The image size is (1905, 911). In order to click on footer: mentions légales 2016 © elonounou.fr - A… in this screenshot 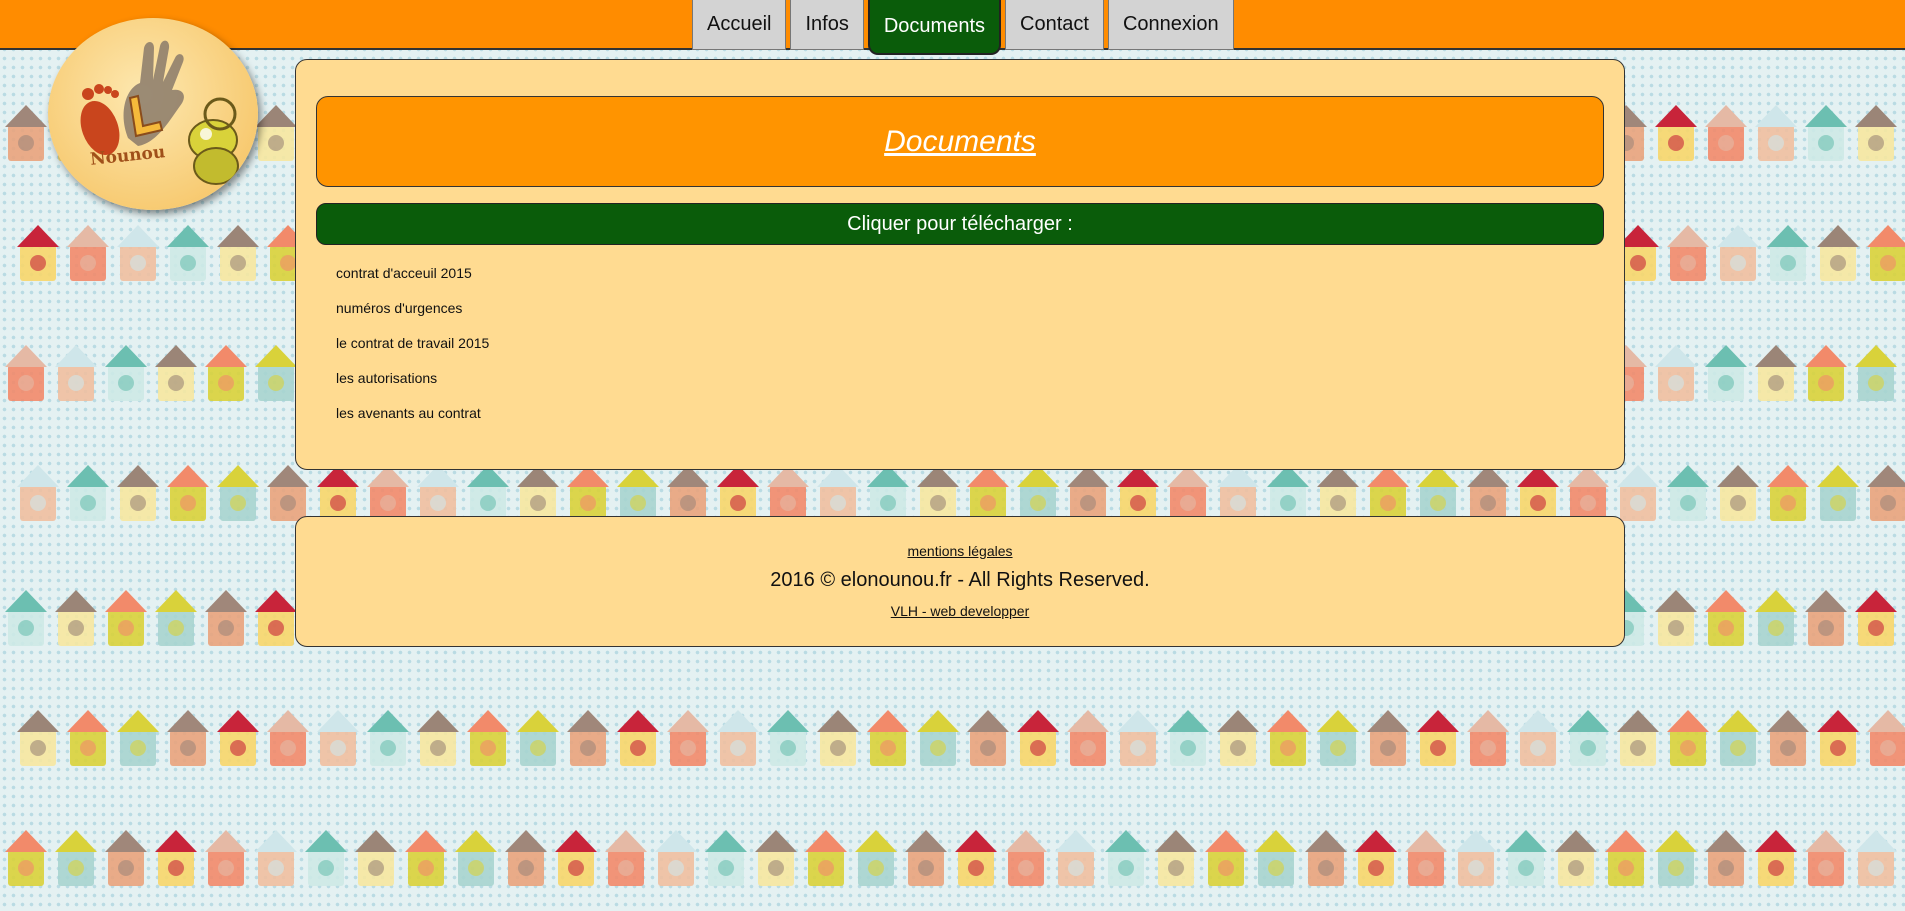, I will do `click(960, 581)`.